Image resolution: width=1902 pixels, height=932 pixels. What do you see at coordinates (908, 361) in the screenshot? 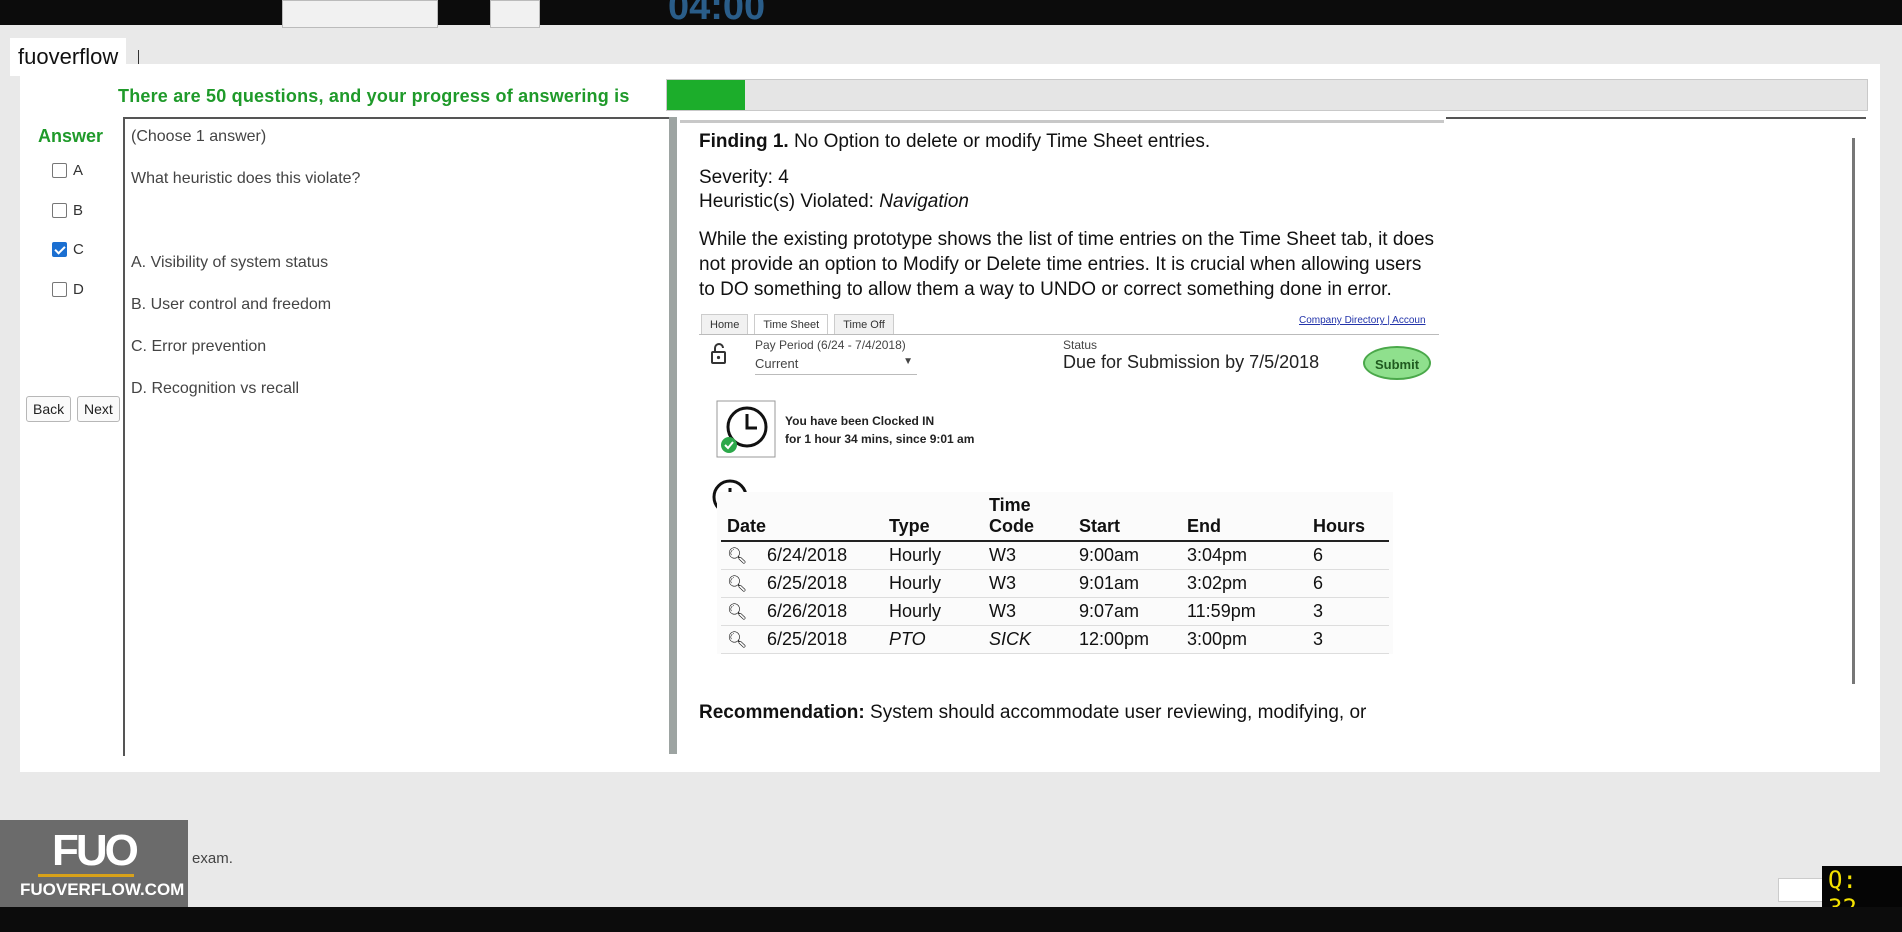
I see `chevron-down-icon: ▼` at bounding box center [908, 361].